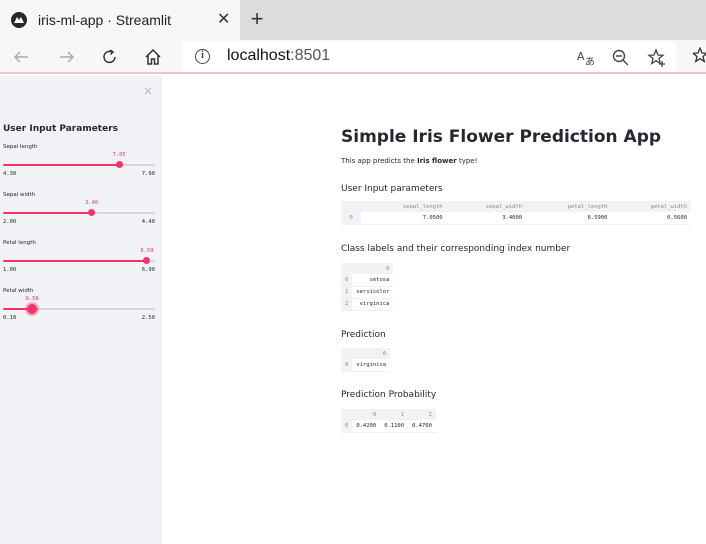 This screenshot has height=544, width=706. I want to click on table-row: 1 versicolor, so click(367, 292).